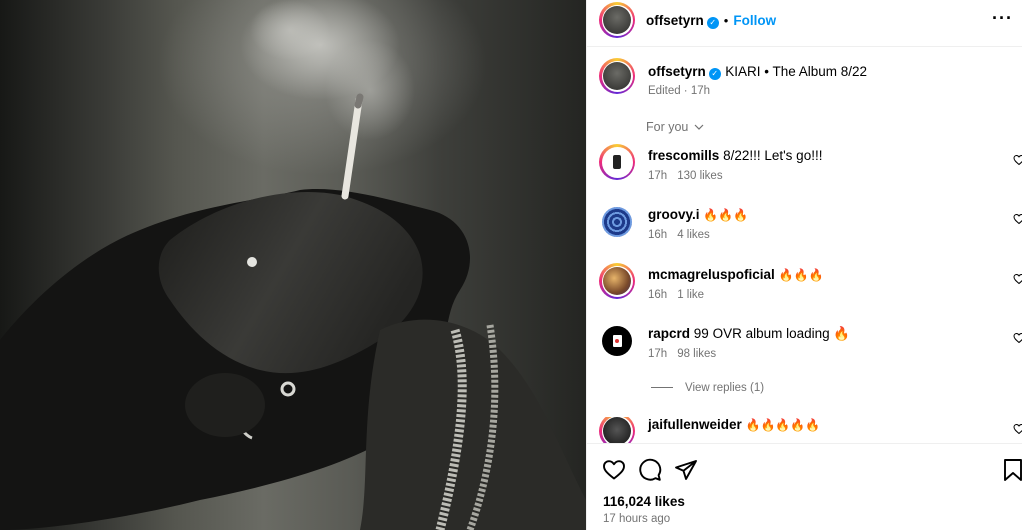 The image size is (1022, 530). I want to click on comment-meta: 16h 4 likes, so click(684, 235).